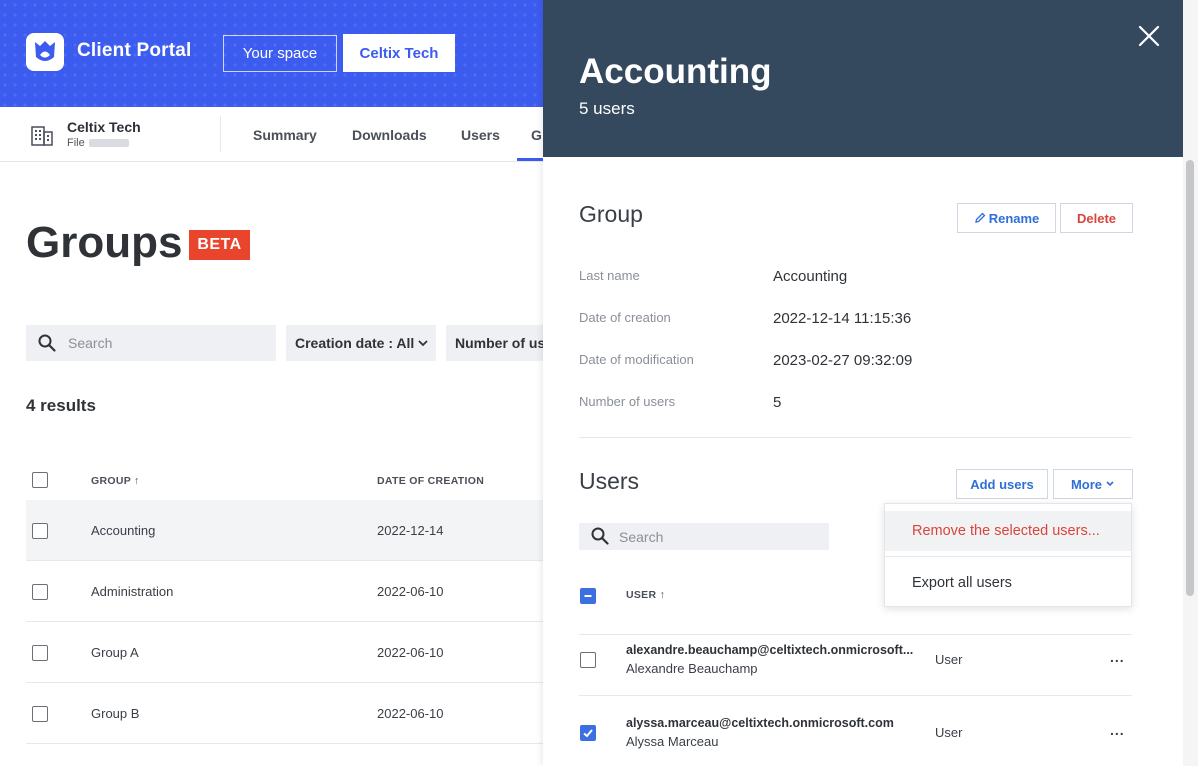 Image resolution: width=1198 pixels, height=766 pixels. Describe the element at coordinates (61, 405) in the screenshot. I see `results-count: 4 results` at that location.